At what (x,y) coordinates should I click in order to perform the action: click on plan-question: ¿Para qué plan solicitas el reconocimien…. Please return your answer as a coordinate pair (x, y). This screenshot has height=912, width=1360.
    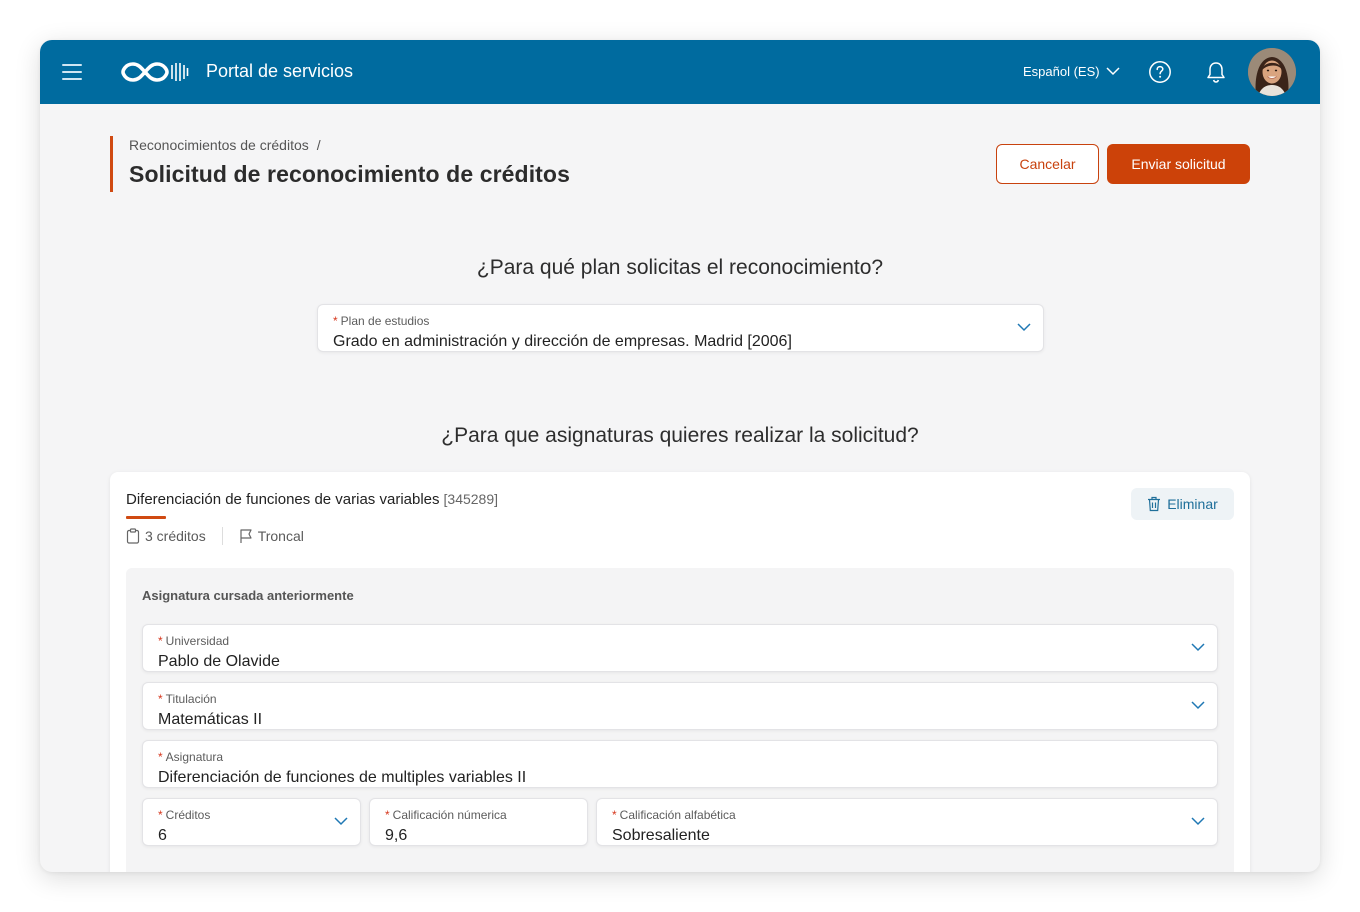
    Looking at the image, I should click on (680, 267).